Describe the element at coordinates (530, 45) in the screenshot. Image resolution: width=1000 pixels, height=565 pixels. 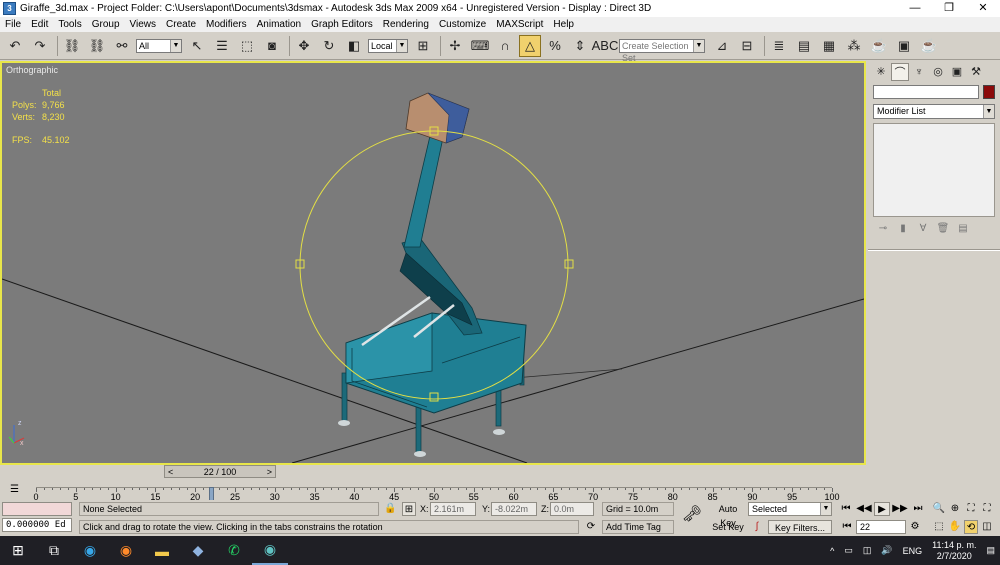
I see `angle-snap-icon: △` at that location.